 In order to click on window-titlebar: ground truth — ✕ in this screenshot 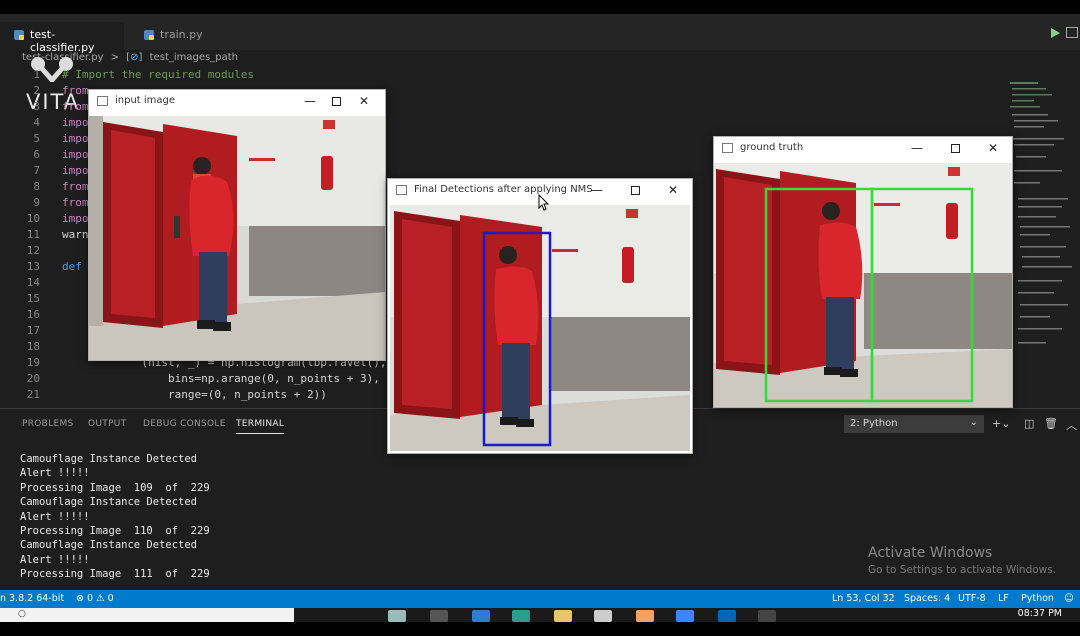, I will do `click(863, 149)`.